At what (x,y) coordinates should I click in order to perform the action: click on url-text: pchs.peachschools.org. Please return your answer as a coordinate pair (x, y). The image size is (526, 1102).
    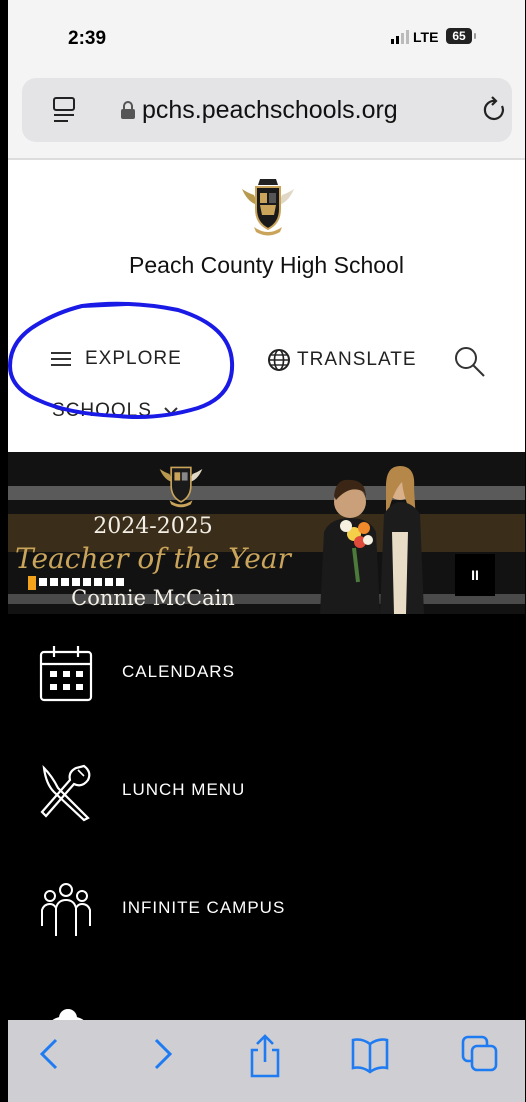
    Looking at the image, I should click on (270, 110).